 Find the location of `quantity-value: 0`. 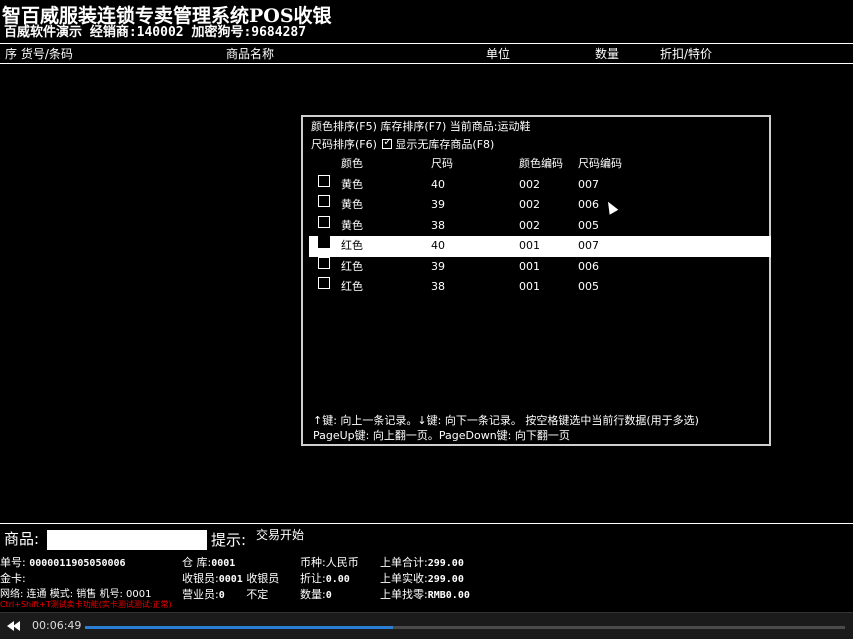

quantity-value: 0 is located at coordinates (328, 595).